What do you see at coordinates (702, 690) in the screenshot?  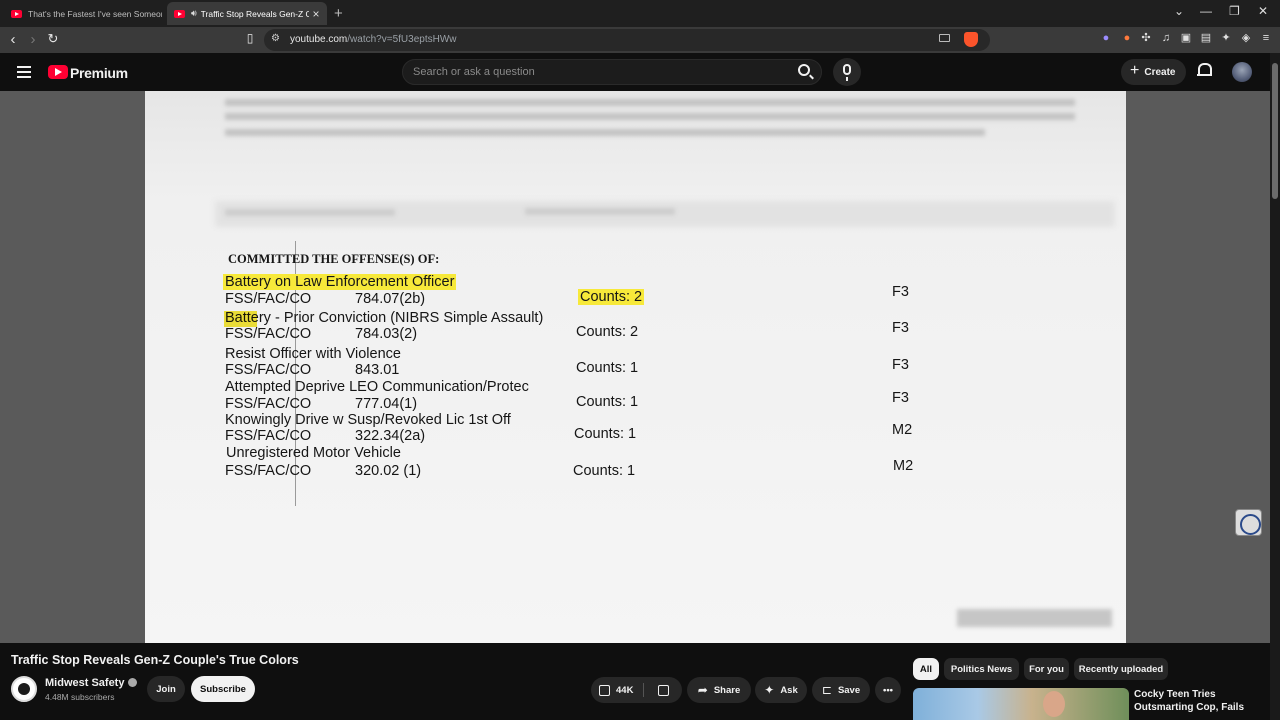 I see `share-icon: ➦` at bounding box center [702, 690].